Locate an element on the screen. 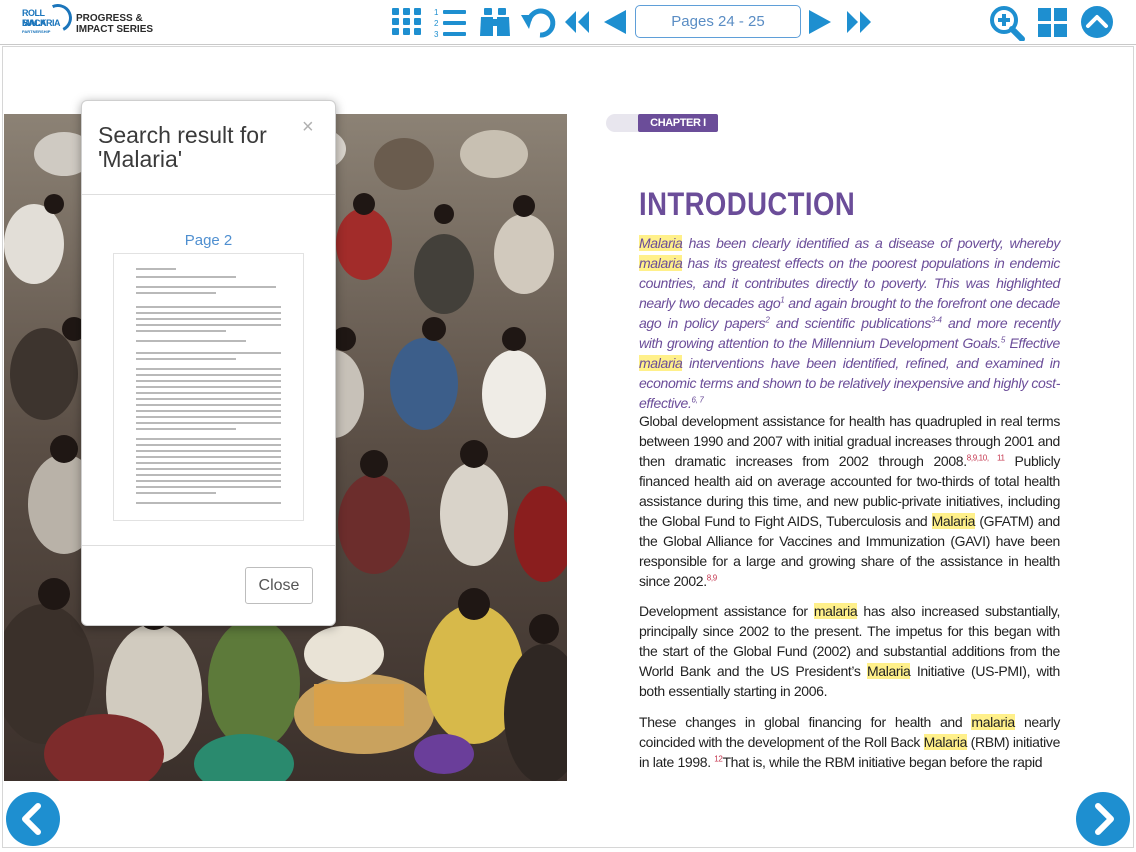 This screenshot has height=852, width=1136. undo-icon is located at coordinates (539, 22).